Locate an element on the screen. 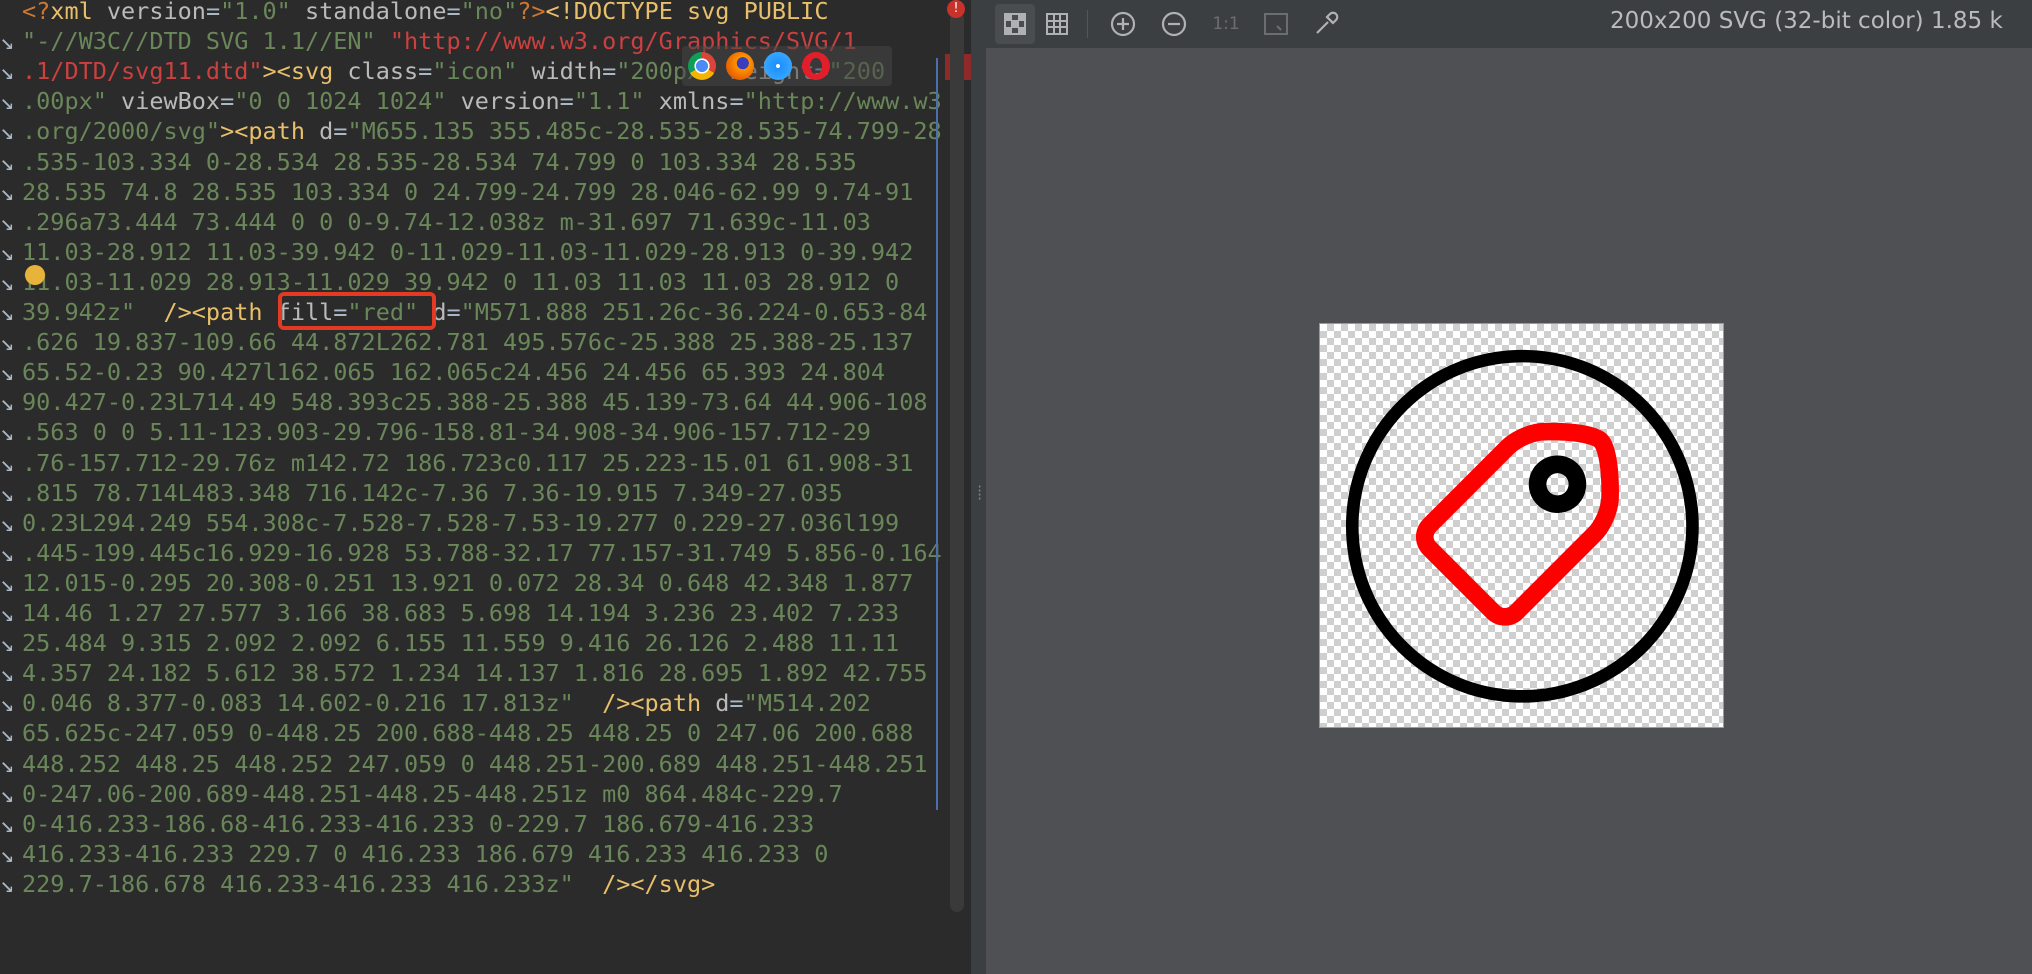 Image resolution: width=2032 pixels, height=974 pixels. firefox-icon is located at coordinates (740, 66).